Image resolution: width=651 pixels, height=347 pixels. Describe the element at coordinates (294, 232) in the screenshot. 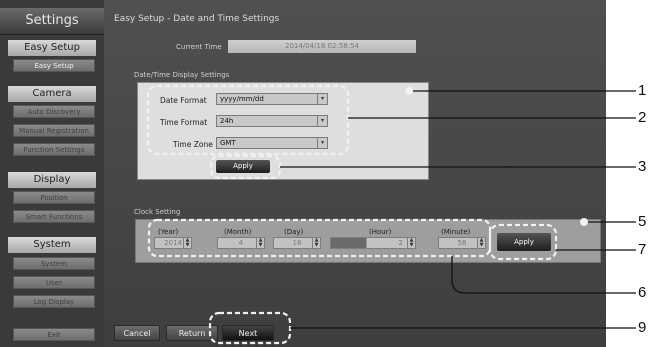

I see `day-label: (Day)` at that location.